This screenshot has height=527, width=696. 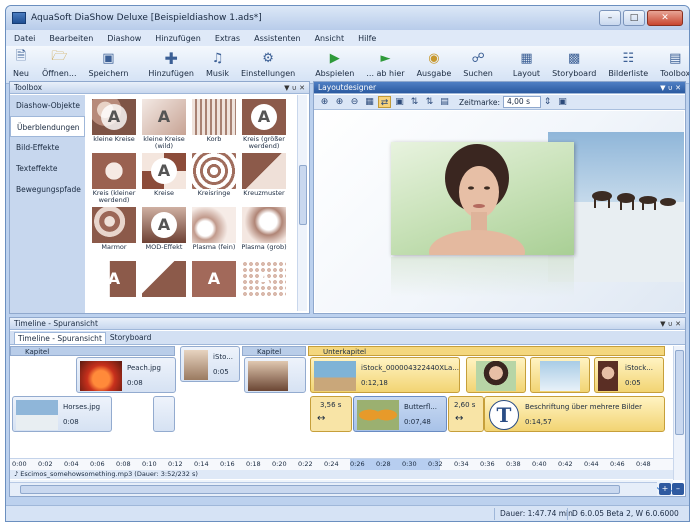 What do you see at coordinates (629, 375) in the screenshot?
I see `clip-istock-last: iStock... 0:05` at bounding box center [629, 375].